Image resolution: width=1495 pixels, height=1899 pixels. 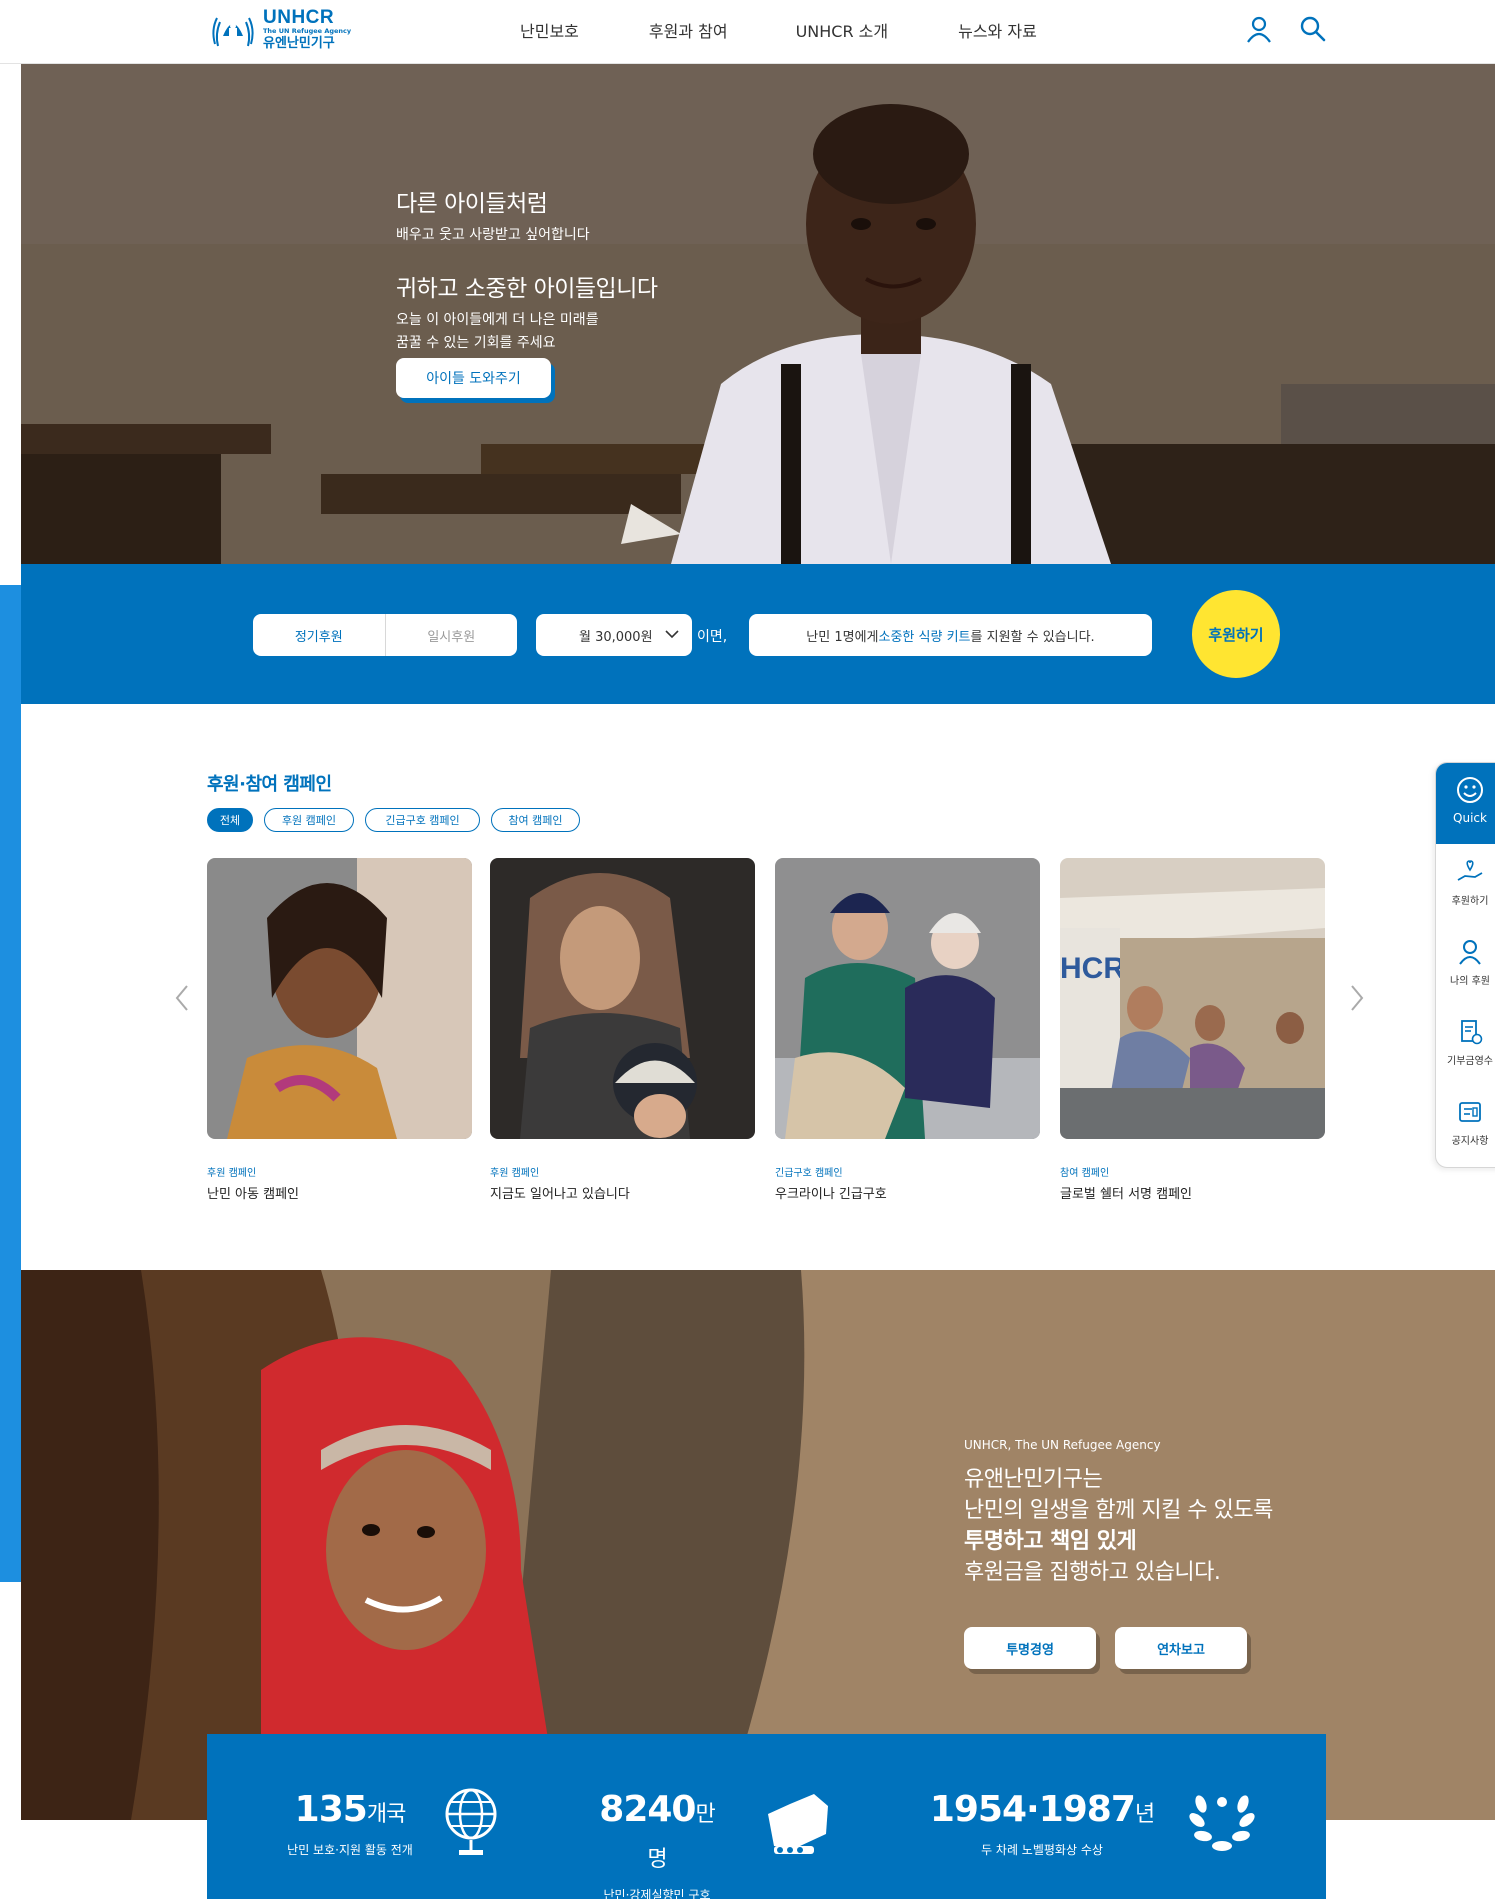 What do you see at coordinates (497, 320) in the screenshot?
I see `hero-text-2a: 오늘 이 아이들에게 더 나은 미래를` at bounding box center [497, 320].